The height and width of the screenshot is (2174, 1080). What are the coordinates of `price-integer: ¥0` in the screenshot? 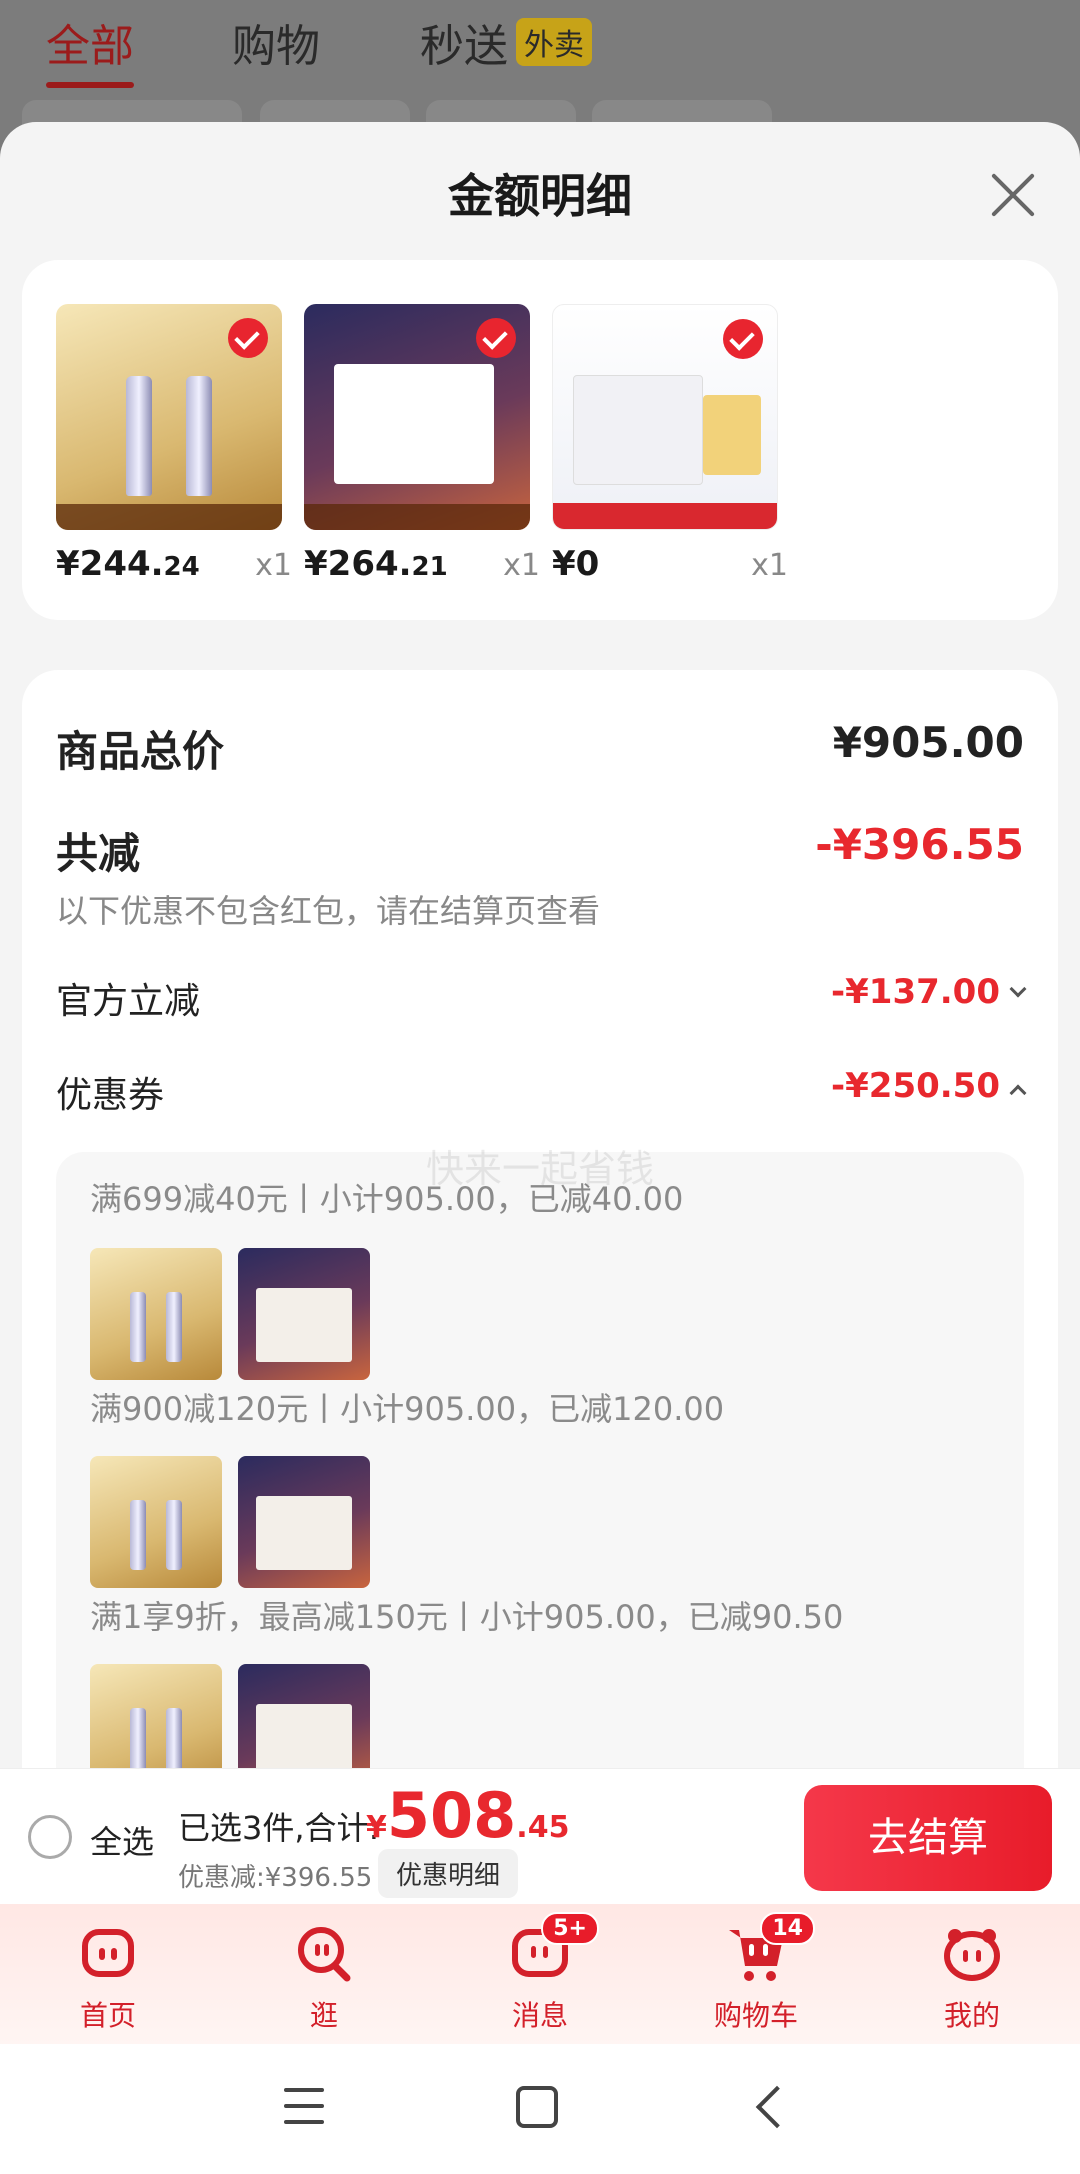 It's located at (576, 564).